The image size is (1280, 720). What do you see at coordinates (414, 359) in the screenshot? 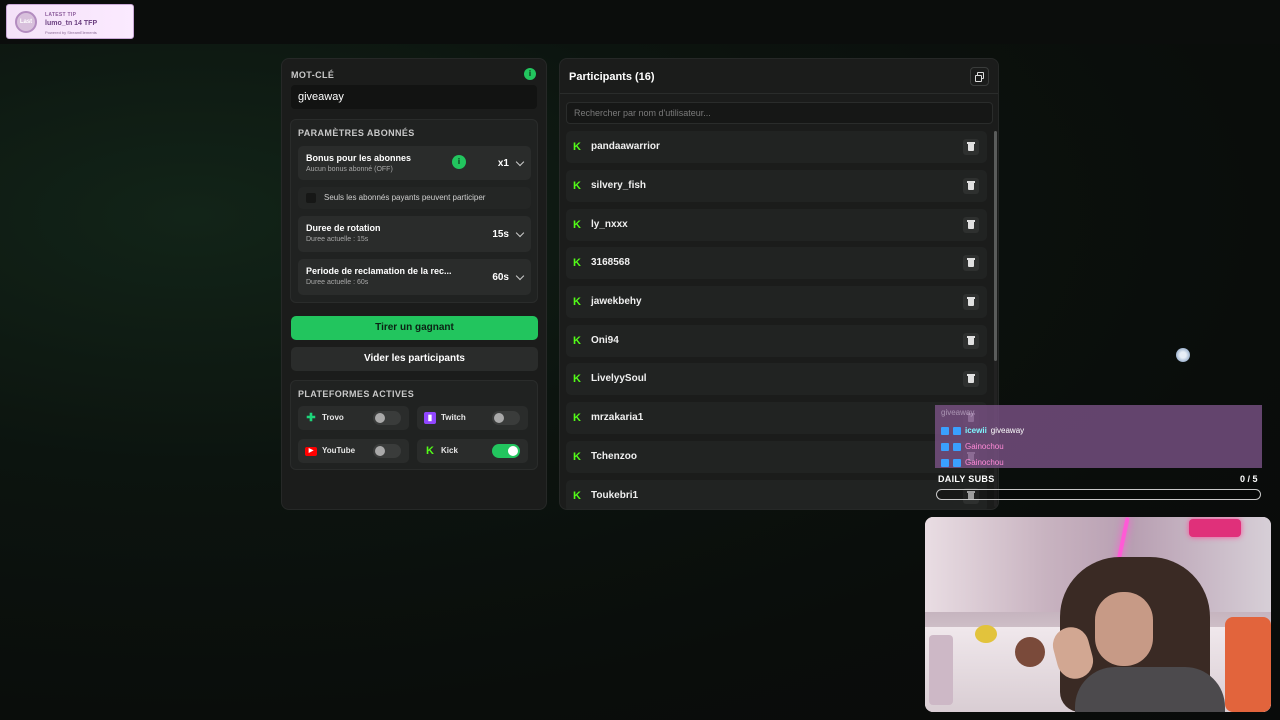
I see `clear-participants-button: Vider les participants` at bounding box center [414, 359].